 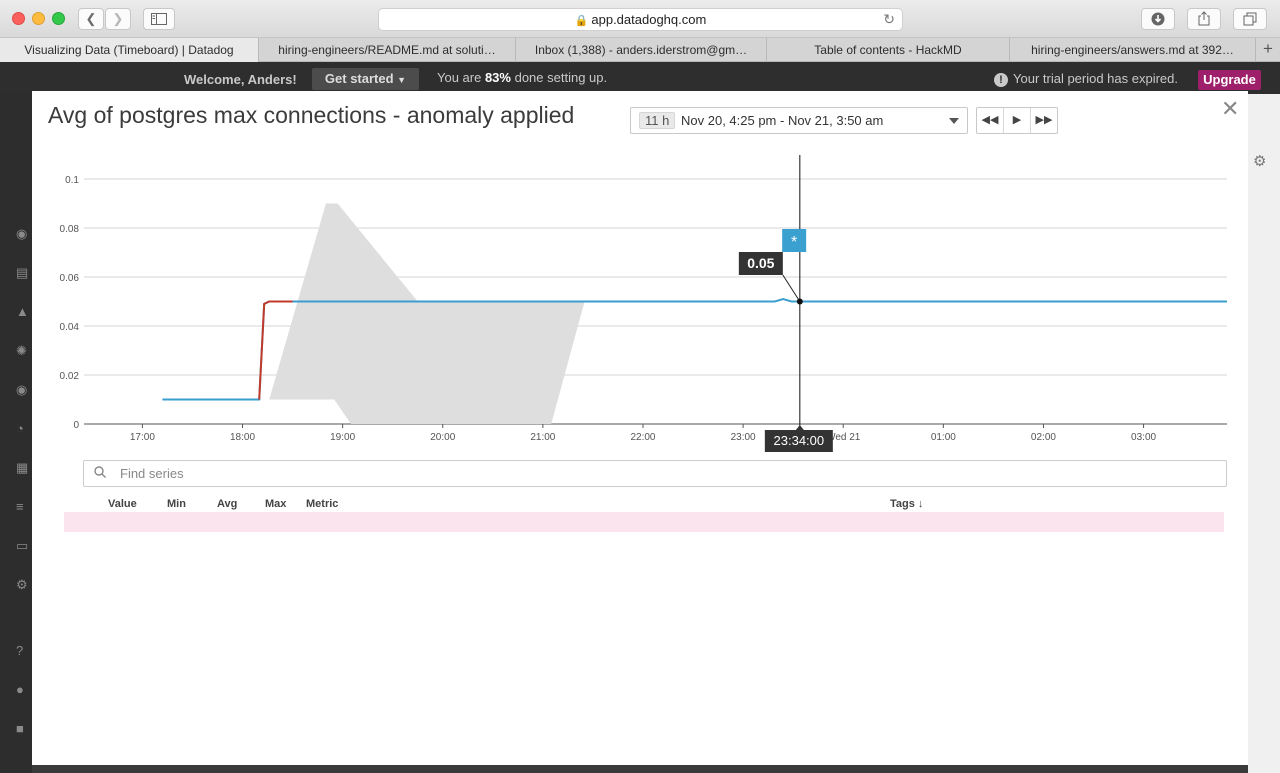 I want to click on get-started-button: Get started ▼, so click(x=365, y=79).